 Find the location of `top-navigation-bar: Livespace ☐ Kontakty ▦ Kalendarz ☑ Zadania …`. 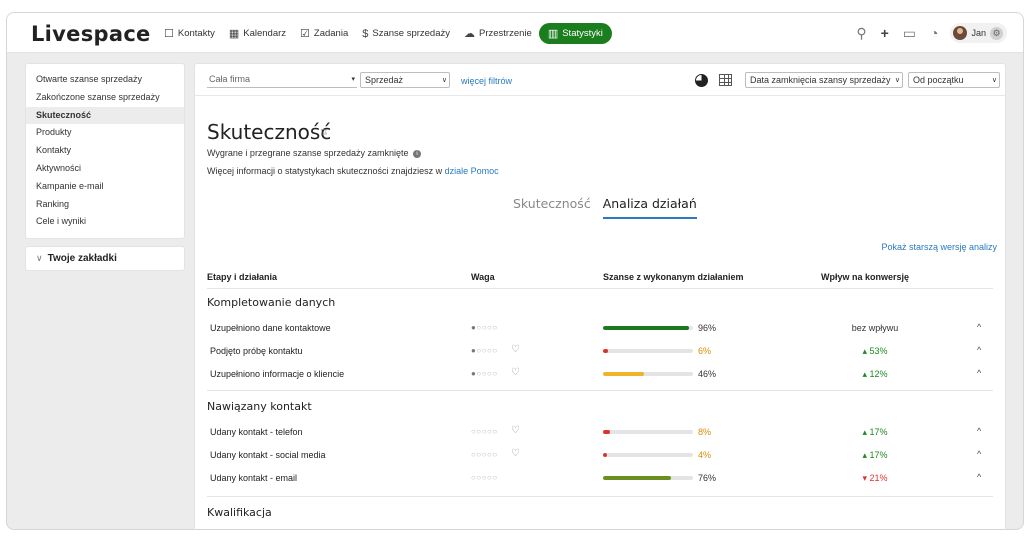

top-navigation-bar: Livespace ☐ Kontakty ▦ Kalendarz ☑ Zadania … is located at coordinates (515, 33).